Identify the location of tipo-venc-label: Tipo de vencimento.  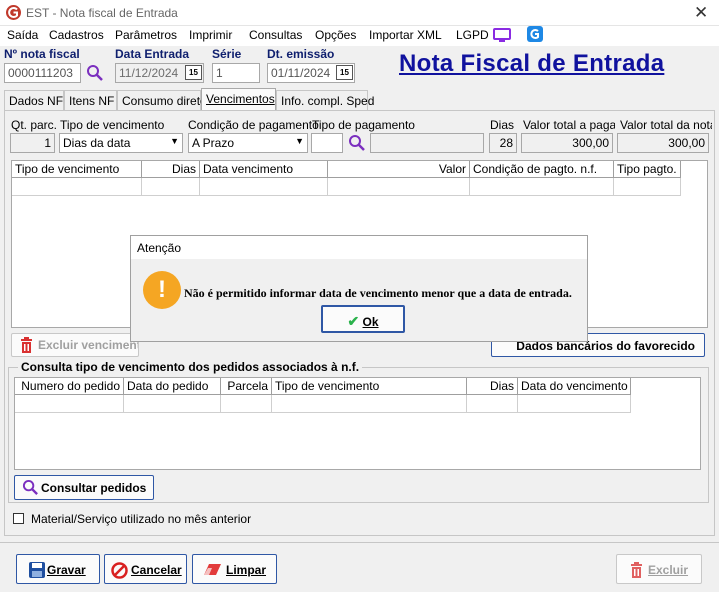
(112, 125).